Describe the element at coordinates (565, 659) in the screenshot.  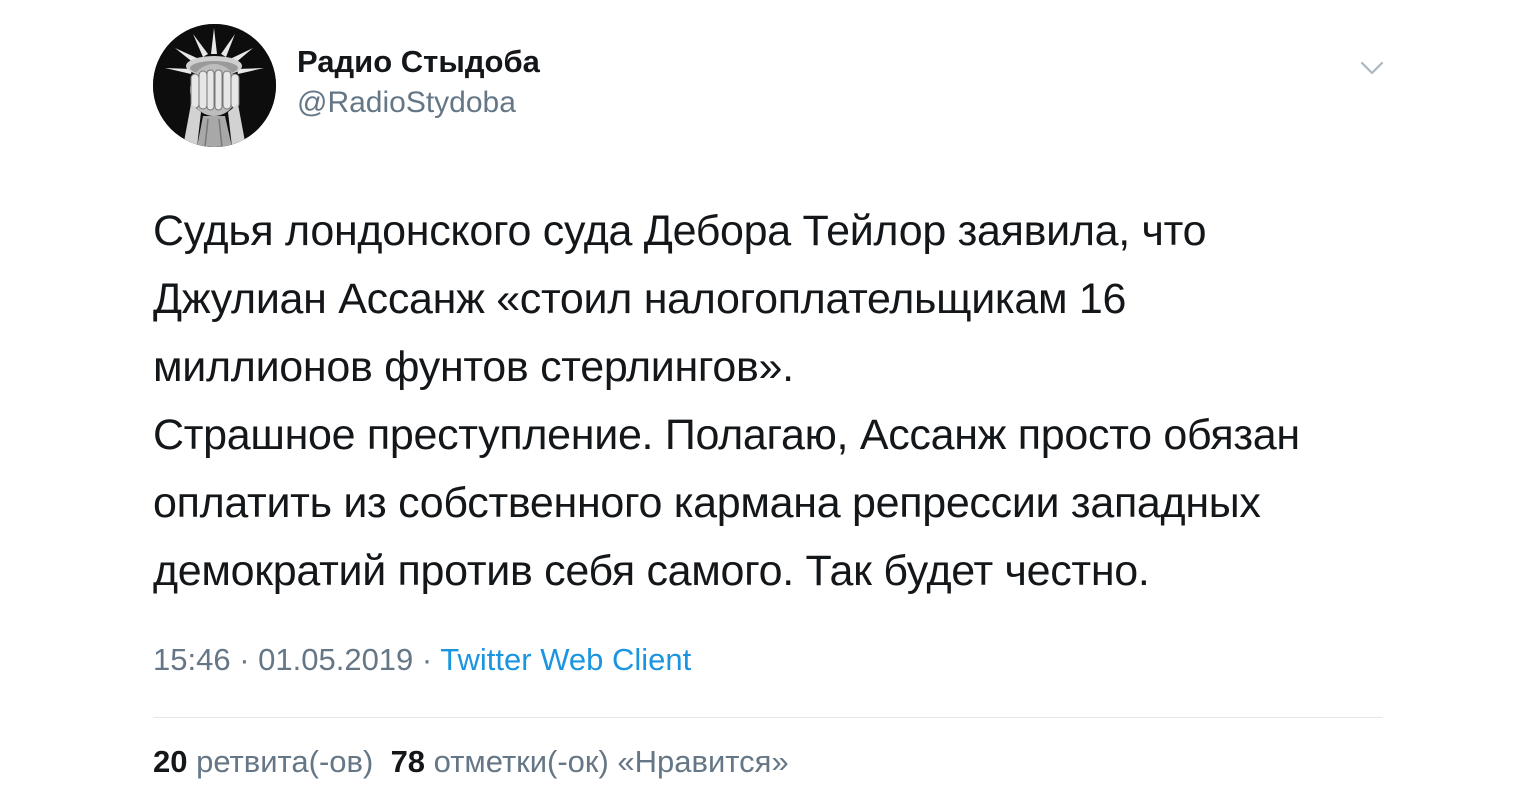
I see `tweet-source-link: Twitter Web Client` at that location.